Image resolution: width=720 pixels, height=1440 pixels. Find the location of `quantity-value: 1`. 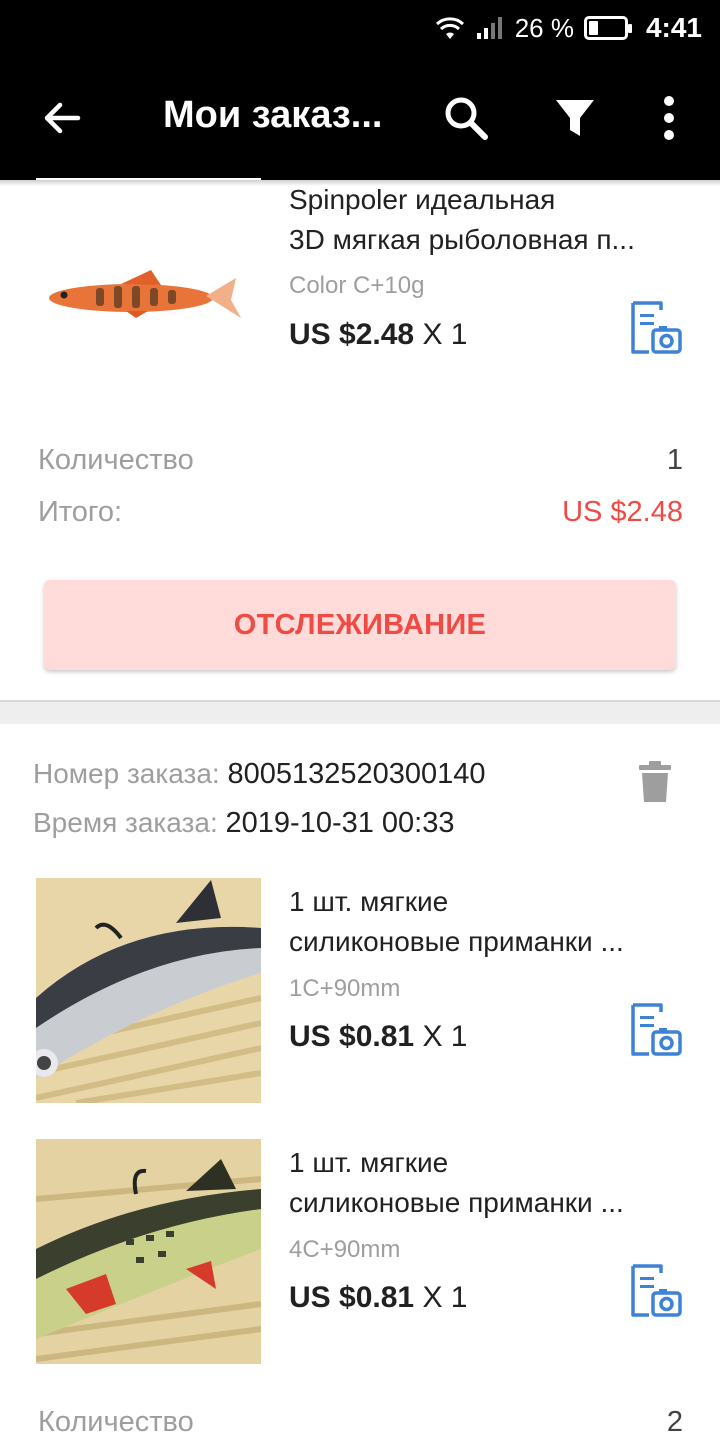

quantity-value: 1 is located at coordinates (674, 460).